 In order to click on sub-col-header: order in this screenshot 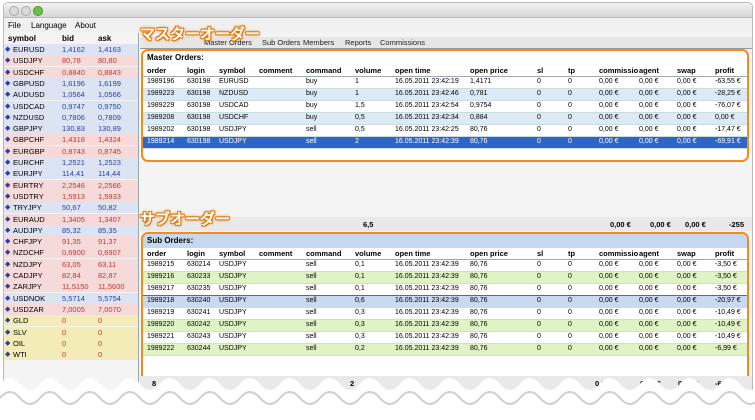, I will do `click(156, 253)`.